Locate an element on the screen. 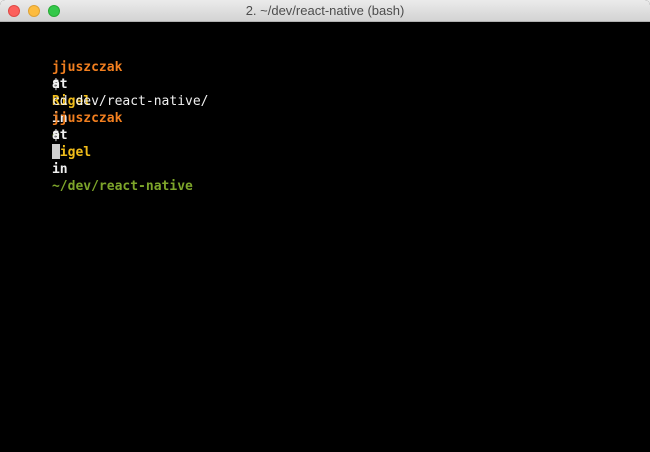  text-cursor is located at coordinates (55, 151).